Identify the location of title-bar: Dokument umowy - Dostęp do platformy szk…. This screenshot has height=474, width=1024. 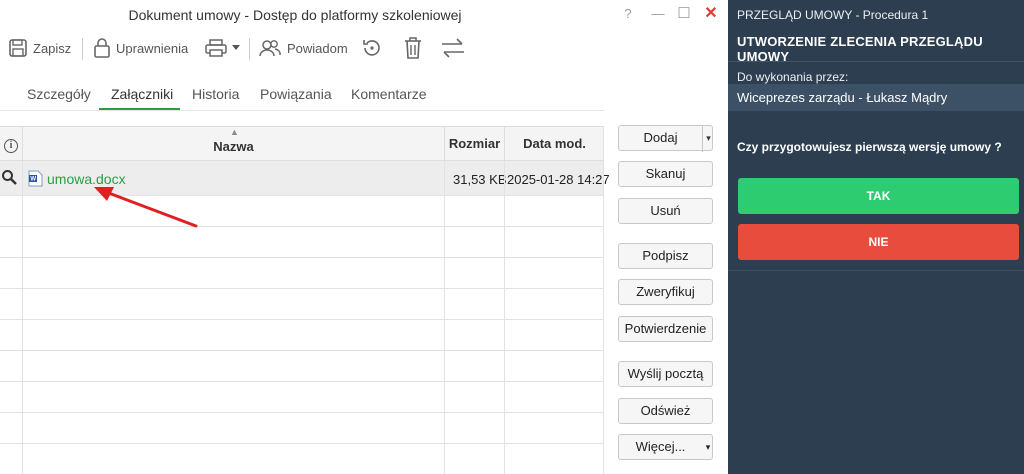
(363, 14).